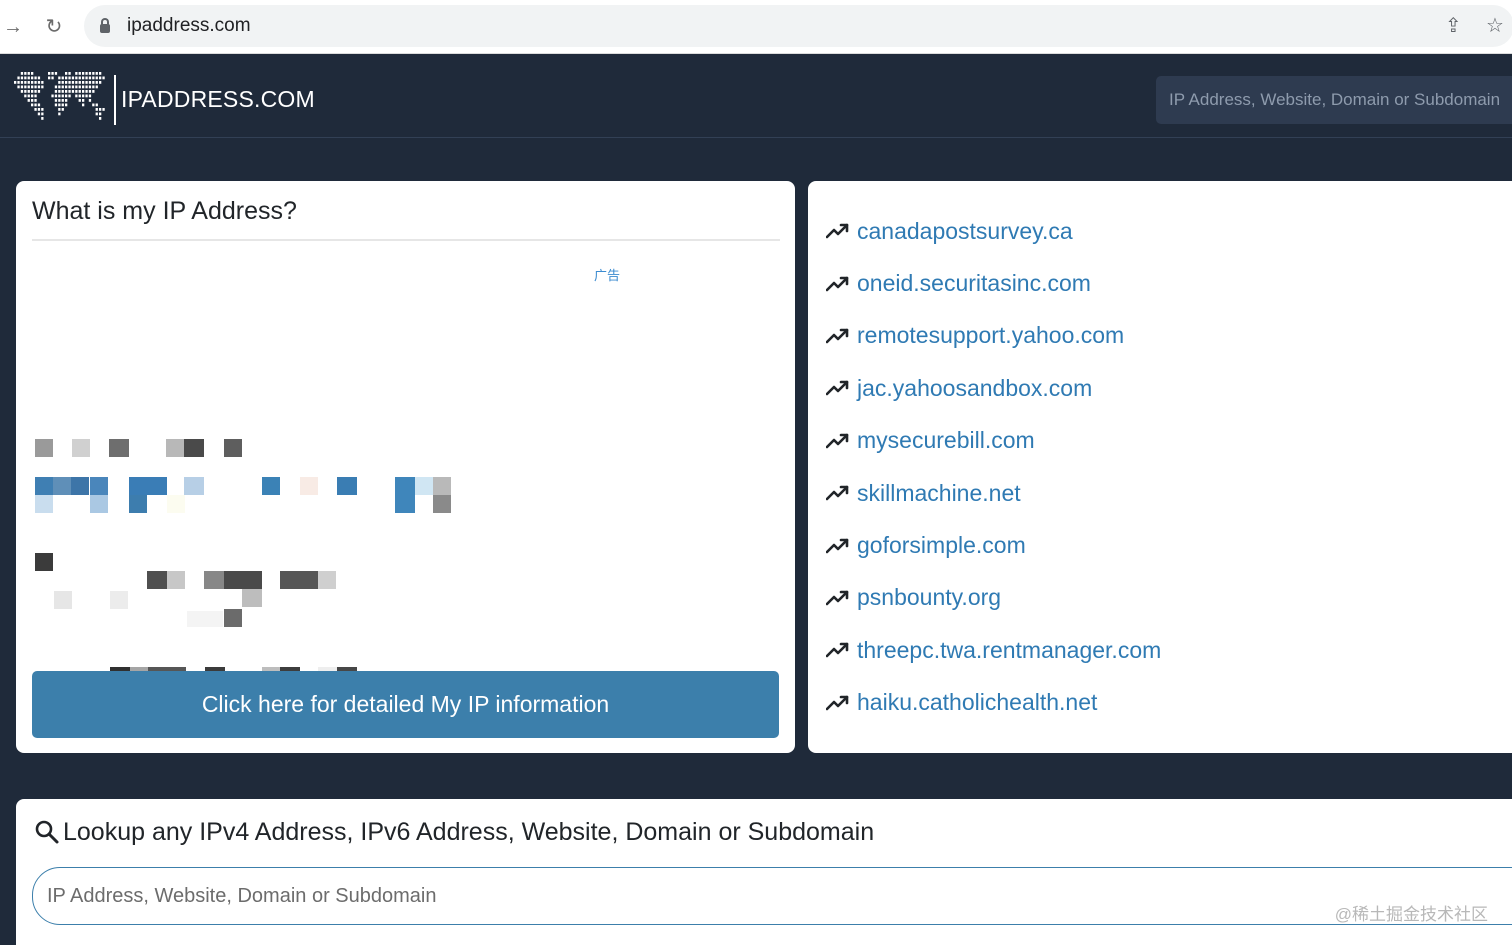 This screenshot has width=1512, height=945. What do you see at coordinates (1334, 100) in the screenshot?
I see `header-search-input` at bounding box center [1334, 100].